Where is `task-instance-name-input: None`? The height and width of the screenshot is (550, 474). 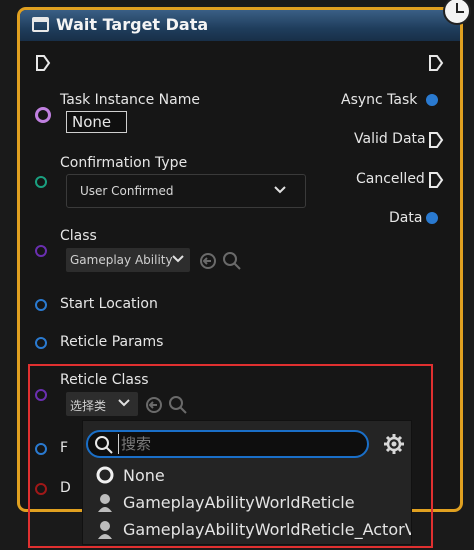
task-instance-name-input: None is located at coordinates (96, 122).